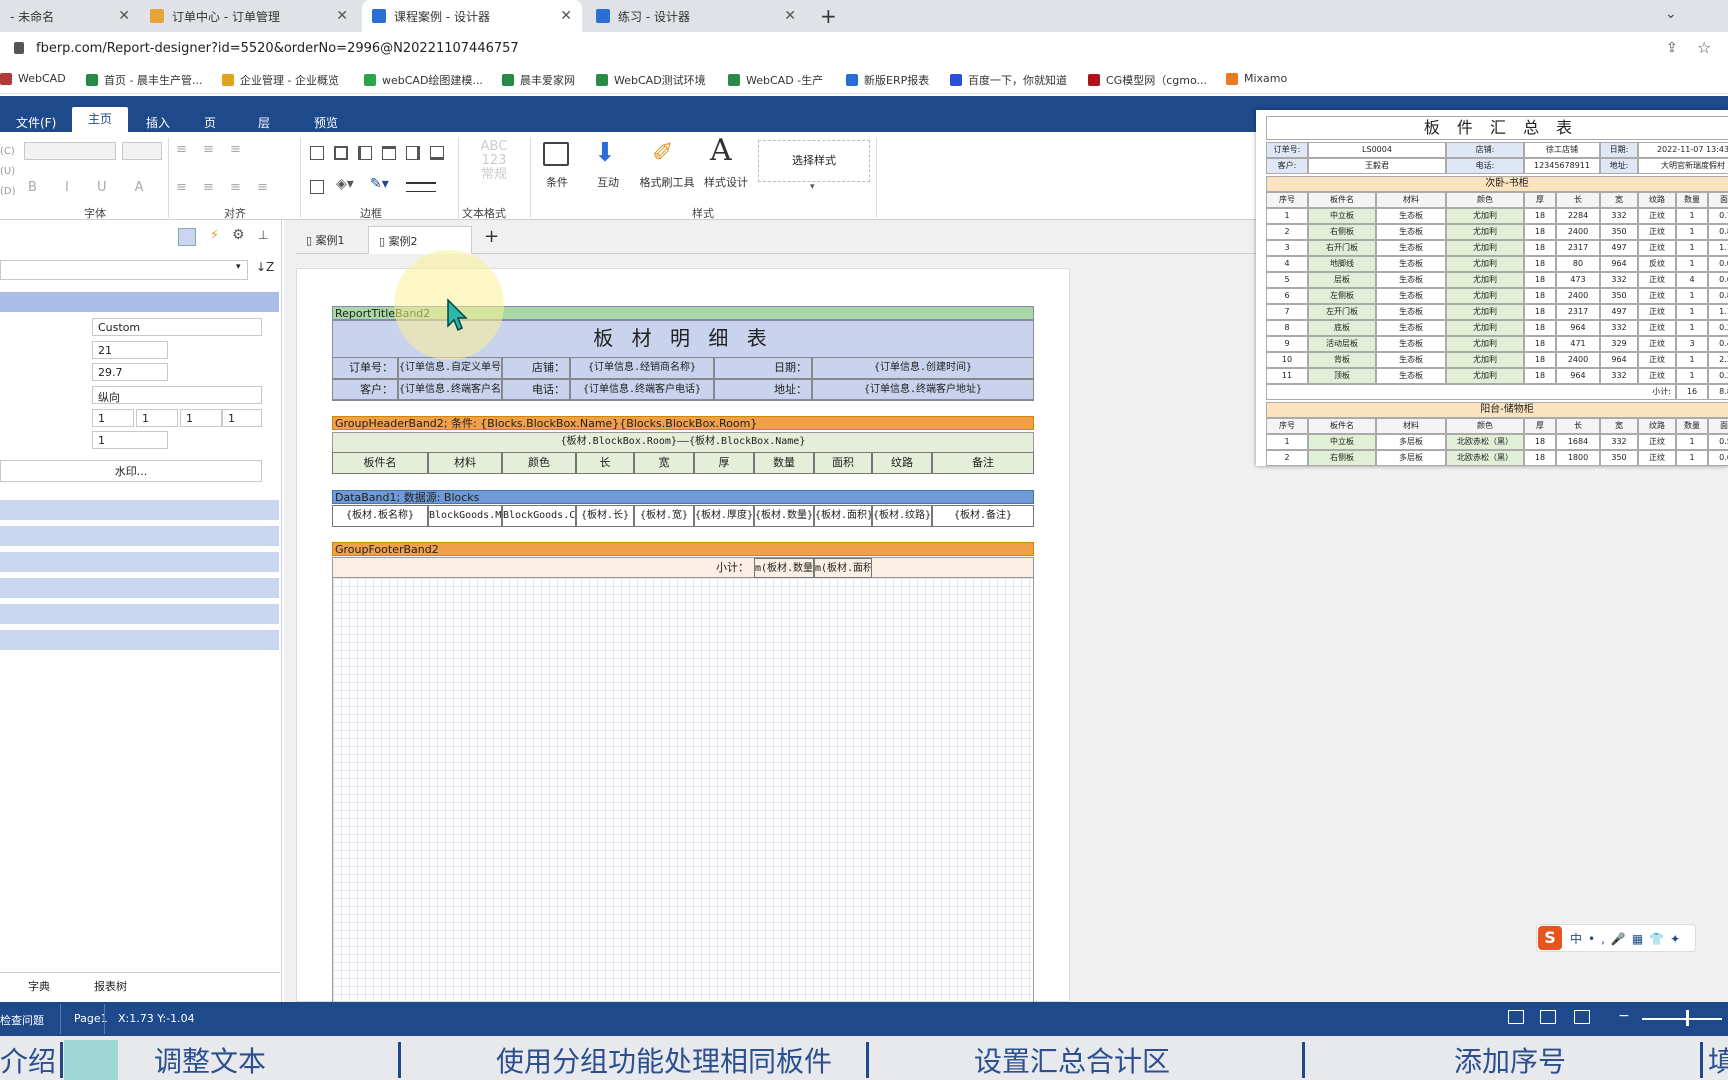 The image size is (1728, 1080). I want to click on bookmark-item: 百度一下，你就知道, so click(1008, 80).